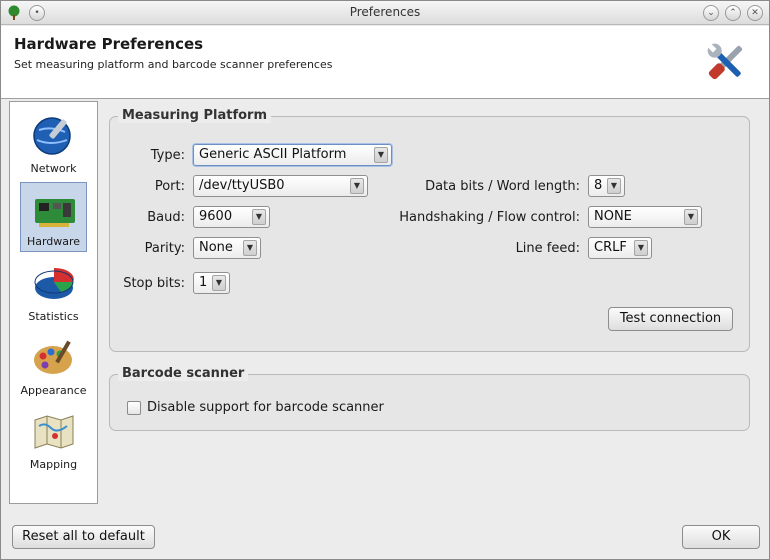  What do you see at coordinates (53, 241) in the screenshot?
I see `sidebar-item-label: Hardware` at bounding box center [53, 241].